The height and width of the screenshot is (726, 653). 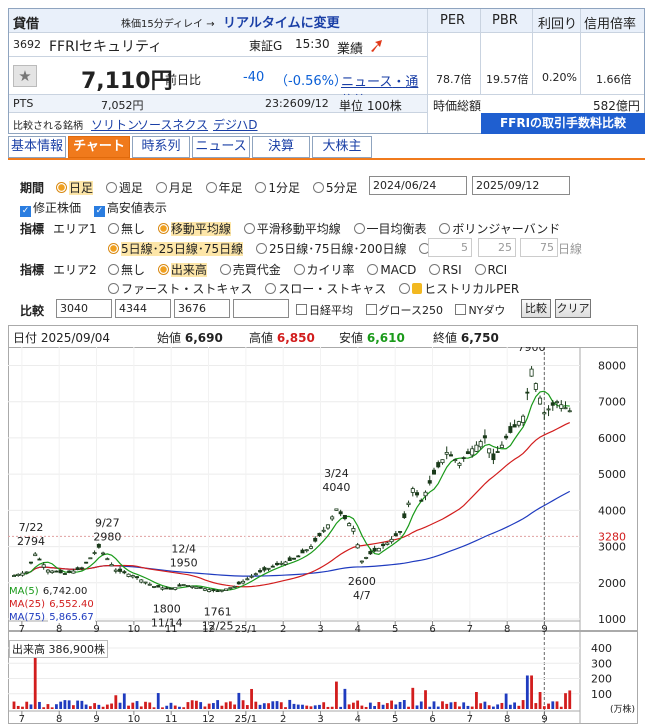 What do you see at coordinates (418, 185) in the screenshot?
I see `date-from-input: 2024/06/24` at bounding box center [418, 185].